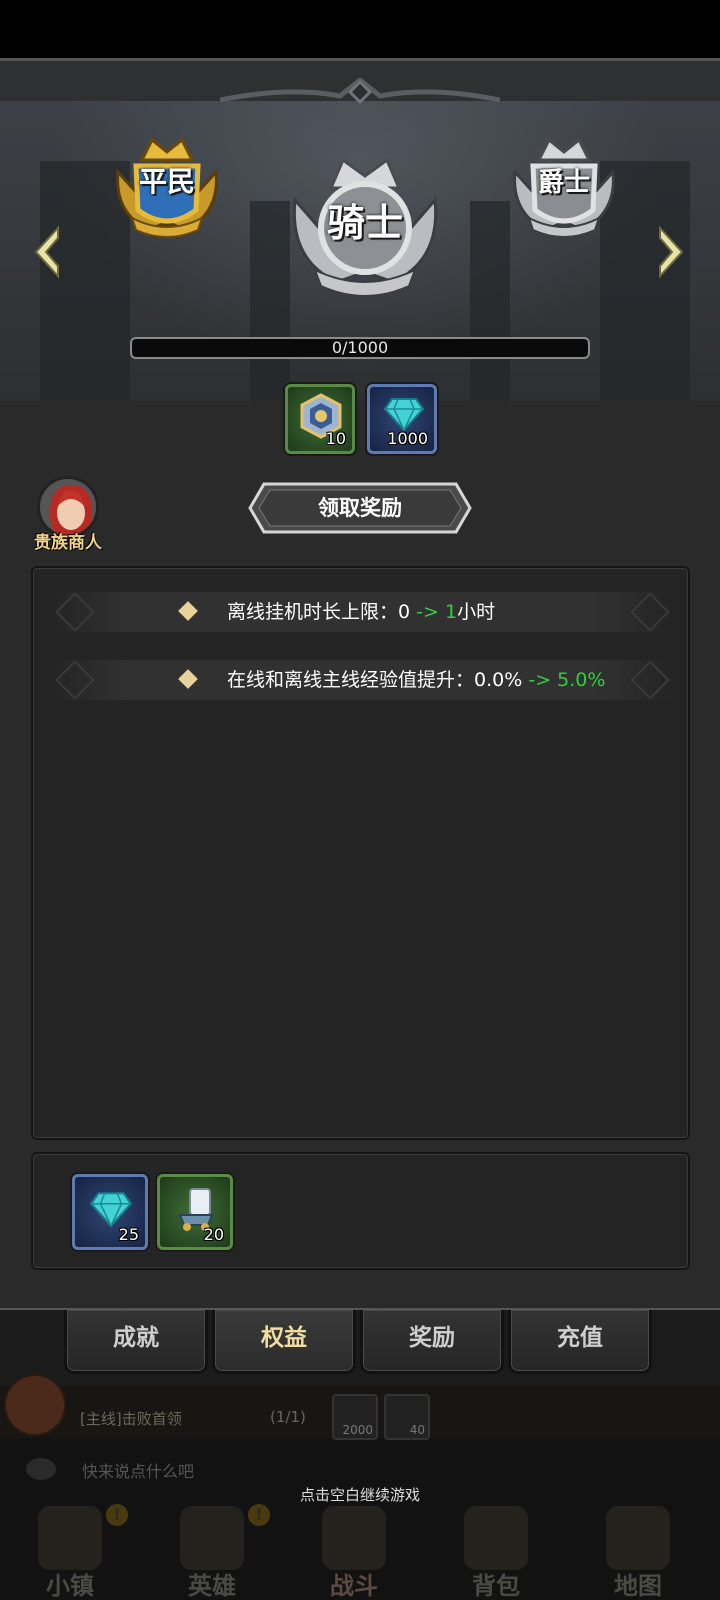  I want to click on chat-bubble-icon, so click(41, 1469).